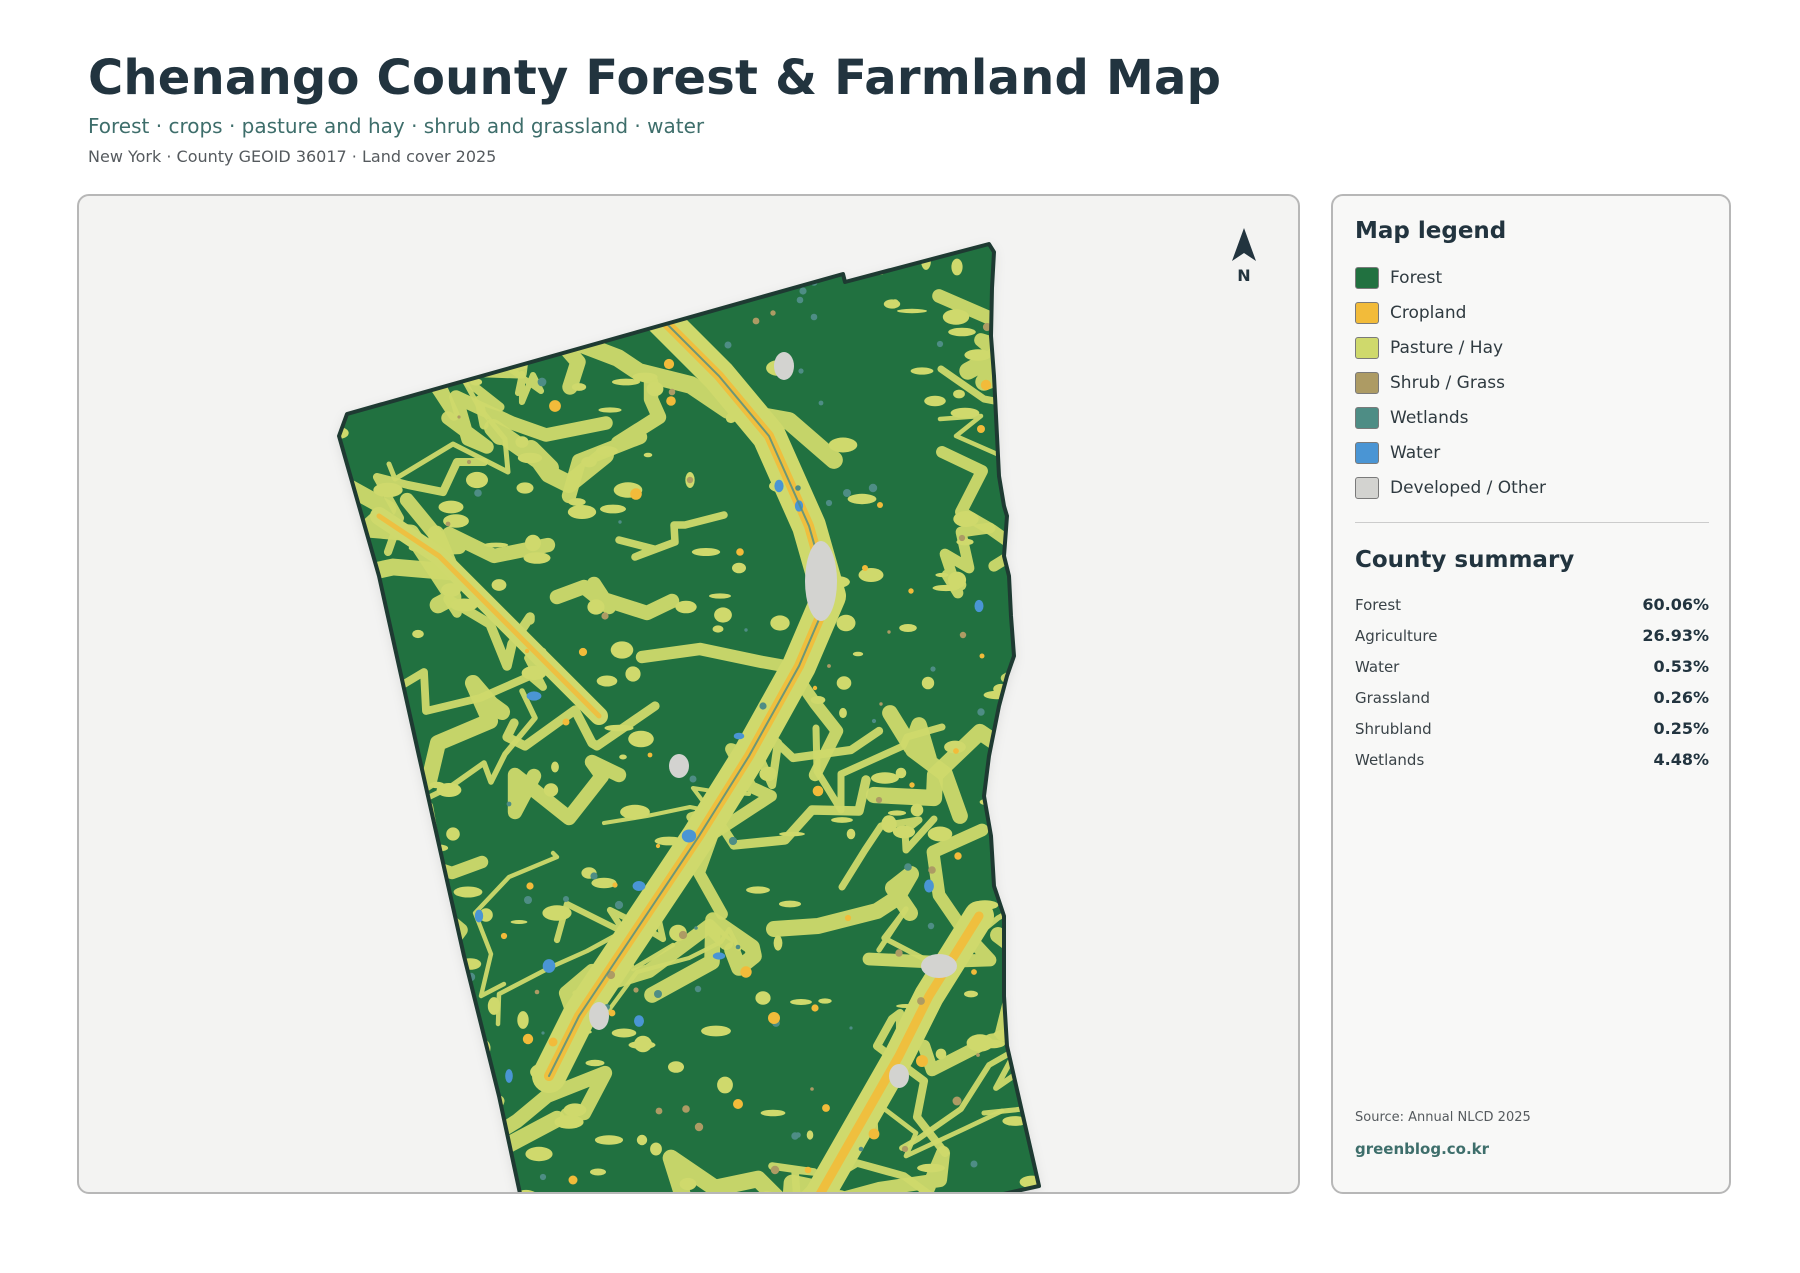 This screenshot has width=1800, height=1273. I want to click on summary-name: Agriculture, so click(1396, 635).